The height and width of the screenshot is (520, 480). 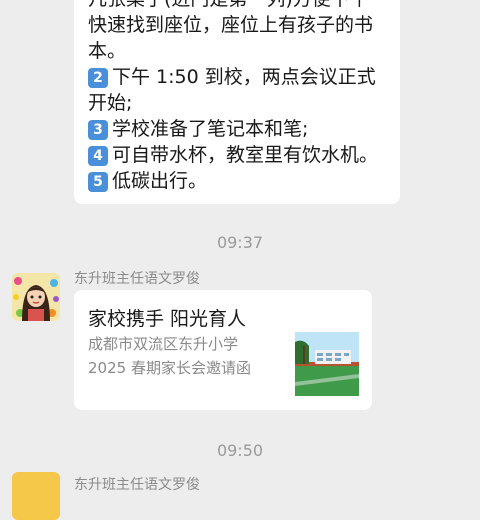 What do you see at coordinates (240, 450) in the screenshot?
I see `timestamp: 09:50` at bounding box center [240, 450].